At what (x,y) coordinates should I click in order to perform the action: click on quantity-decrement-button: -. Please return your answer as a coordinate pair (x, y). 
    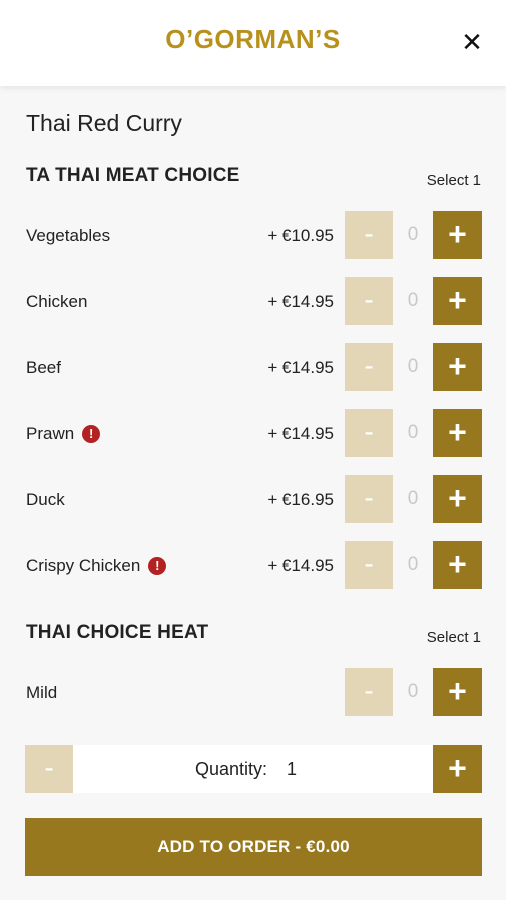
    Looking at the image, I should click on (49, 769).